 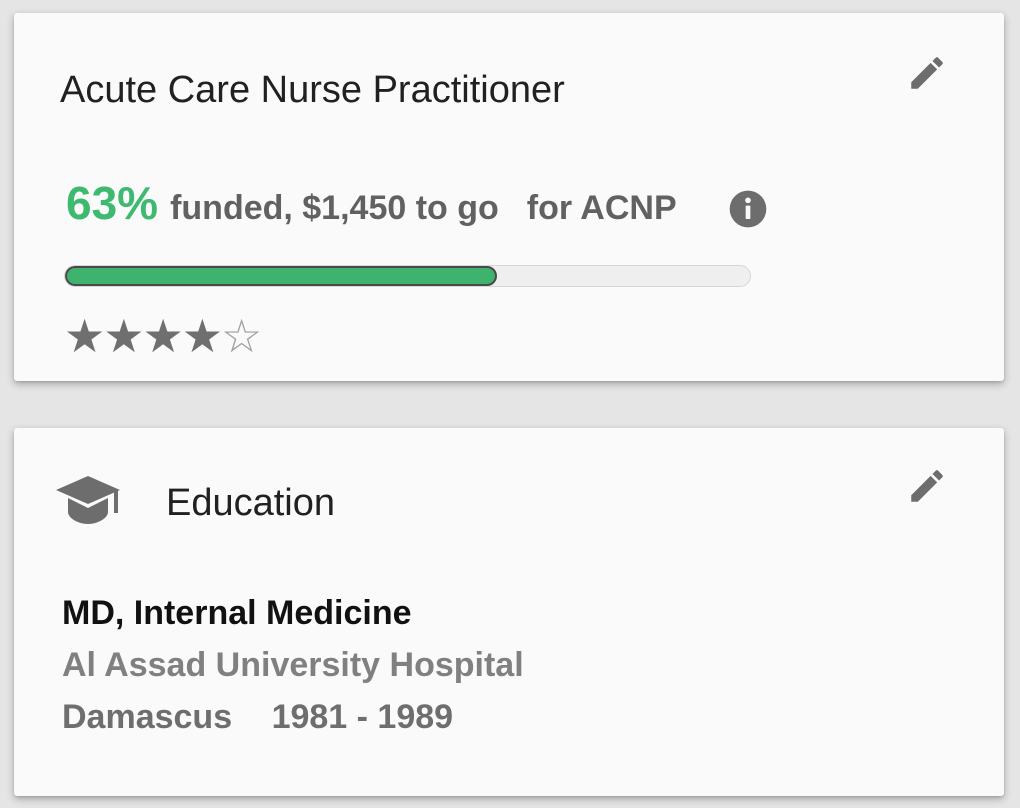 I want to click on funding-progress-bar, so click(x=407, y=276).